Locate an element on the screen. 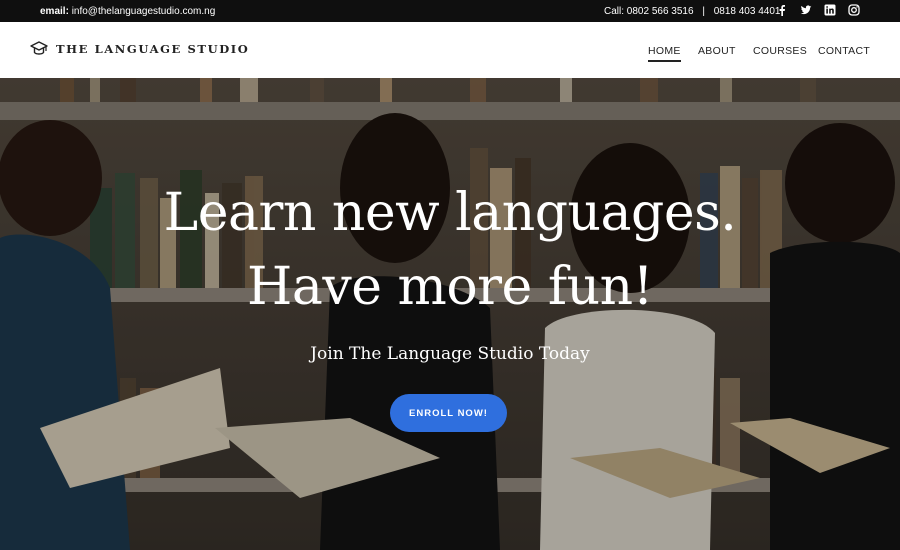  contact-phones: Call: 0802 566 3516 | 0818 403 4401 is located at coordinates (692, 11).